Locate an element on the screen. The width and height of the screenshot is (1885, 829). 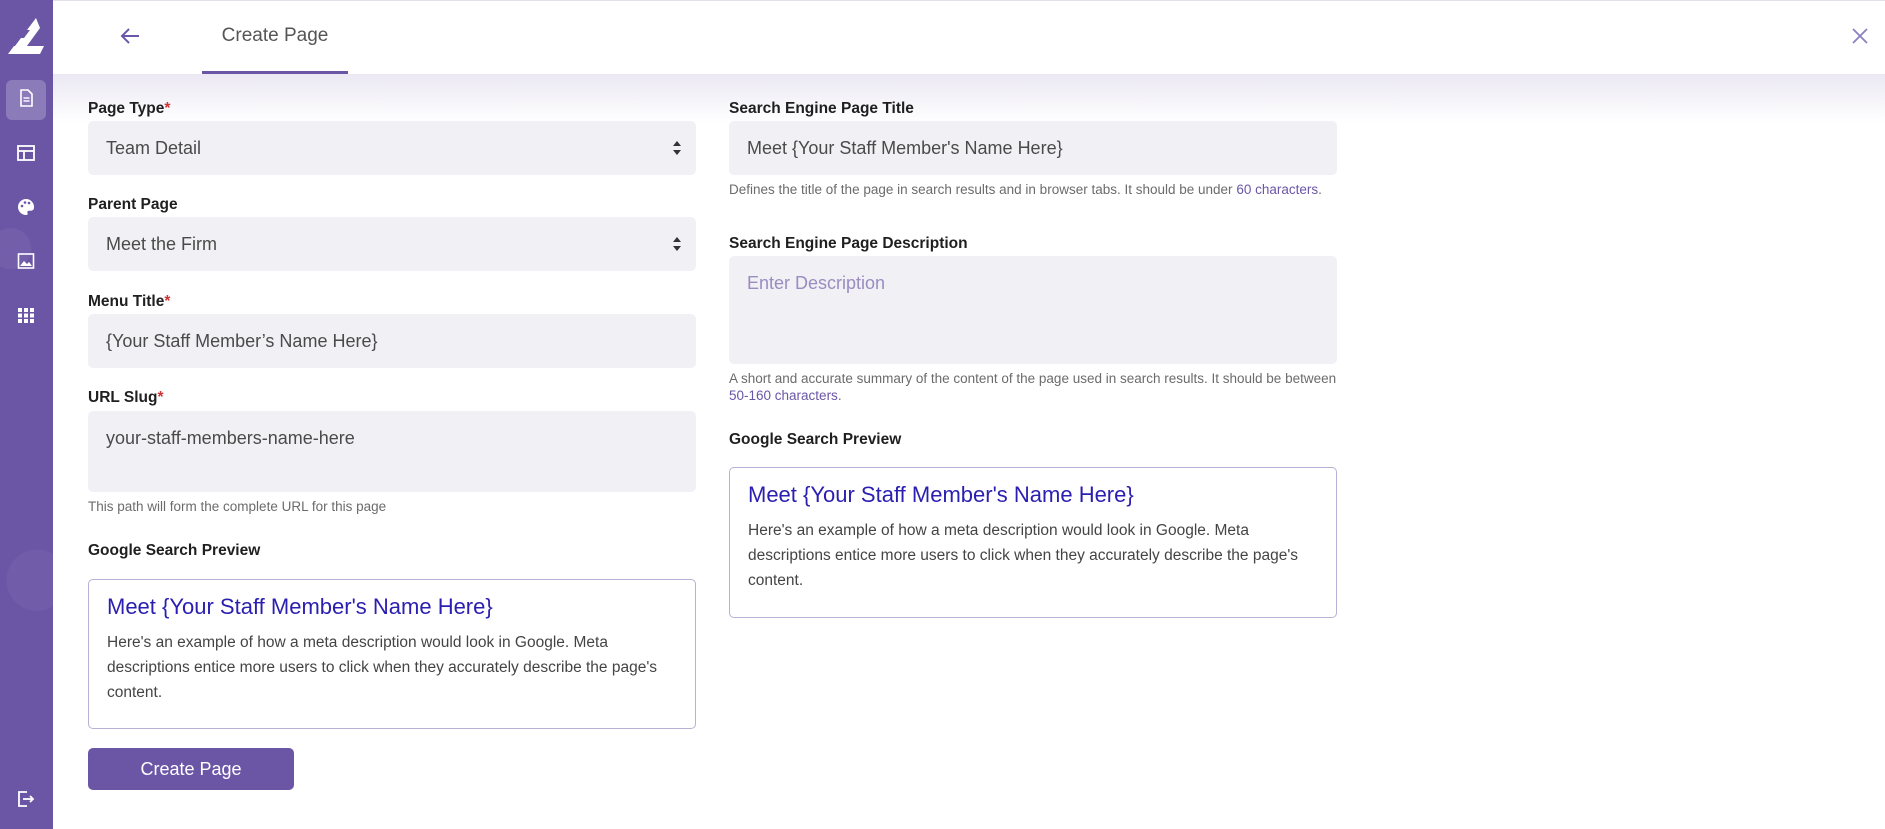
arrow-left-icon is located at coordinates (130, 38).